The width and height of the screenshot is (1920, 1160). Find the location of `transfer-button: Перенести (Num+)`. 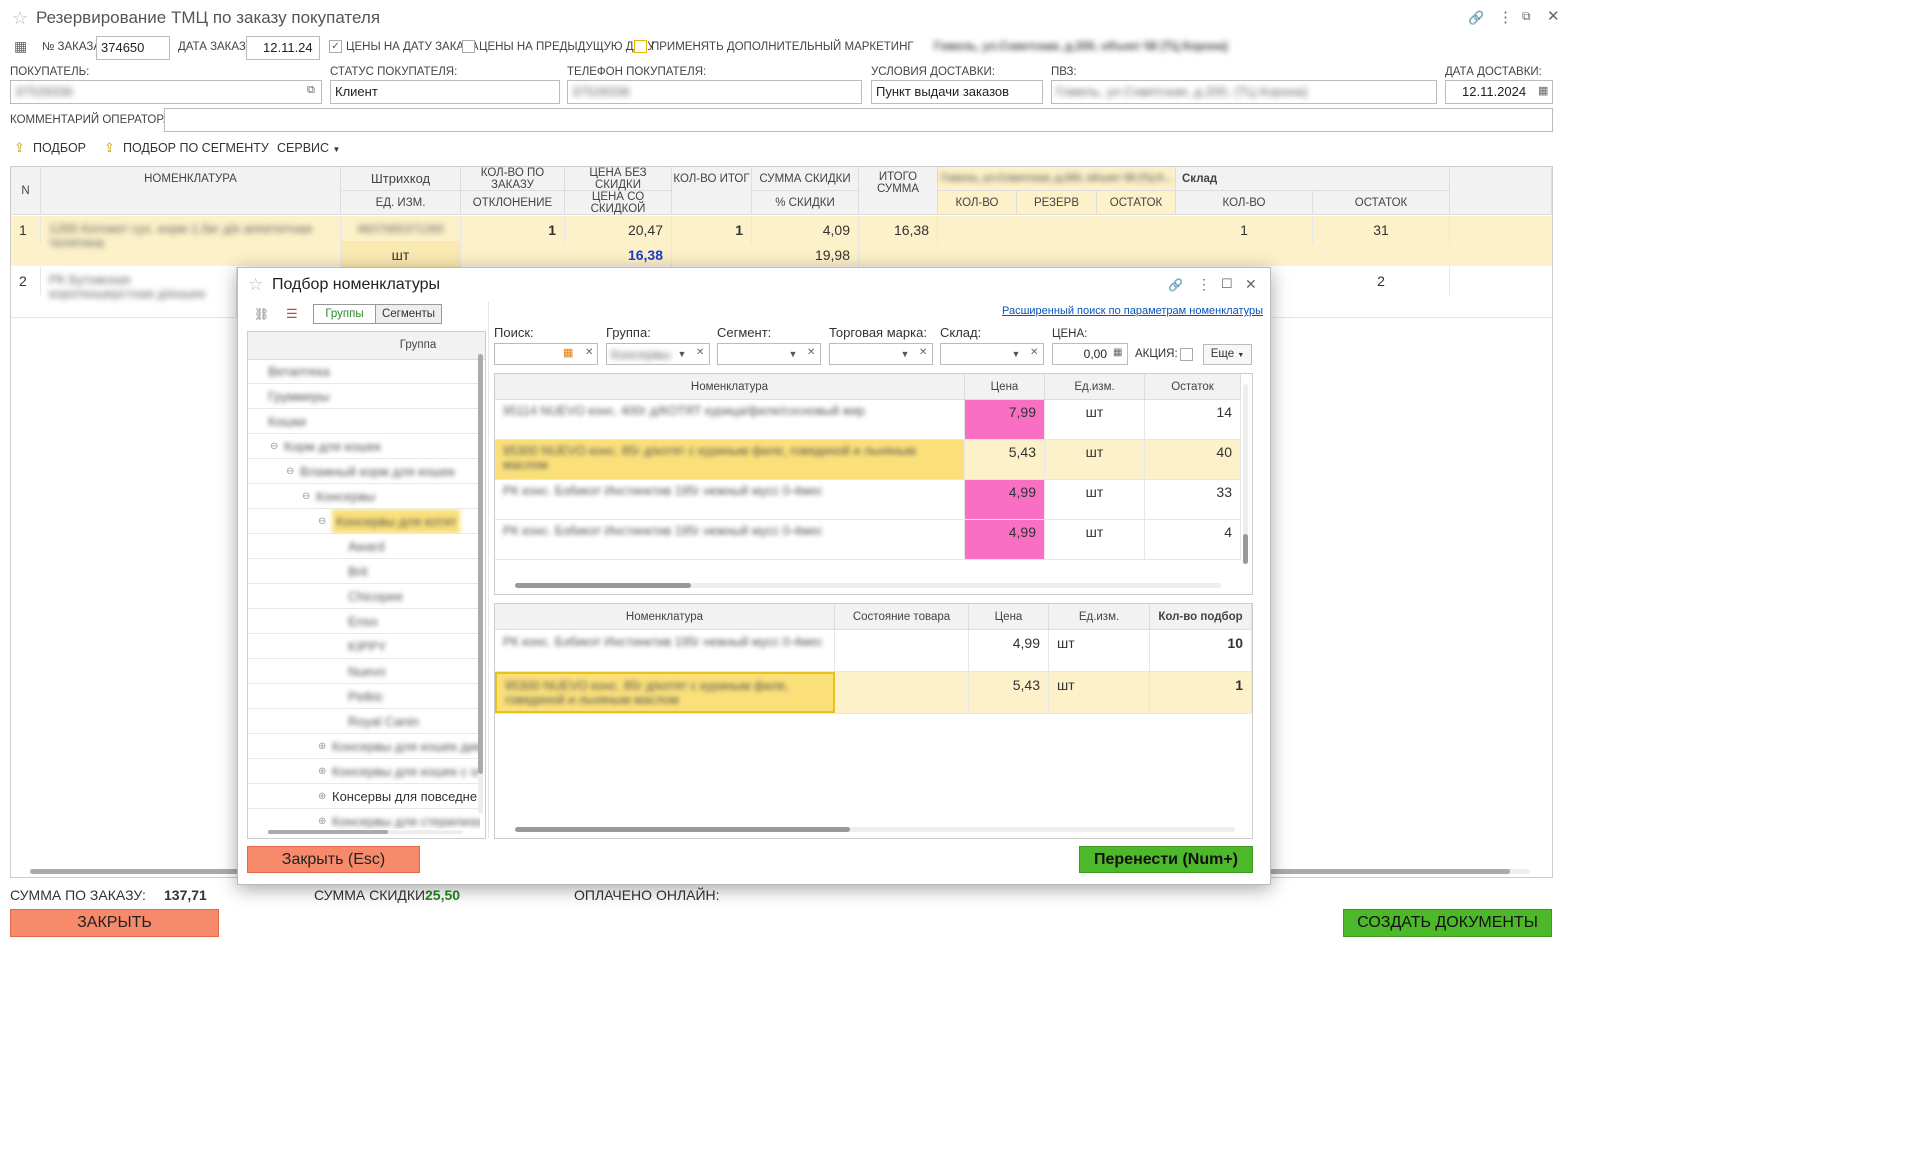

transfer-button: Перенести (Num+) is located at coordinates (1166, 859).